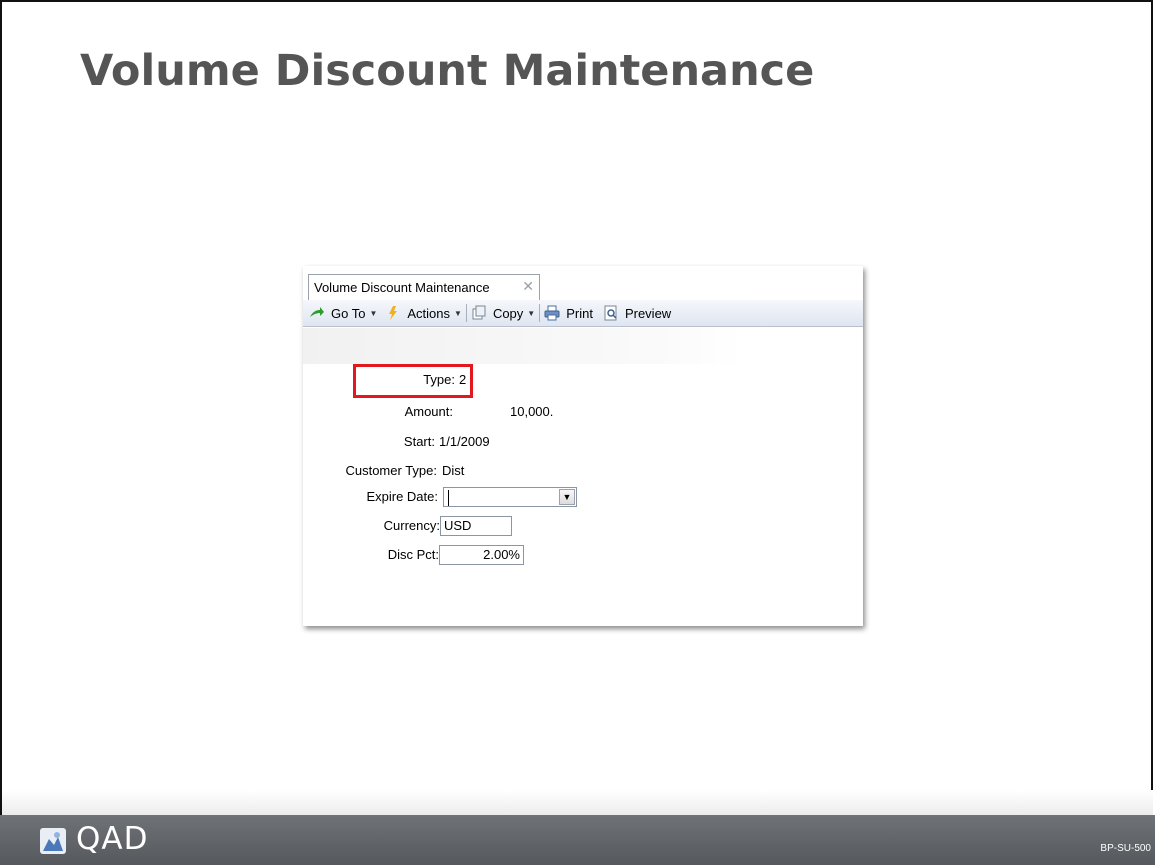 This screenshot has width=1155, height=865. I want to click on footer-logo-text: QAD, so click(112, 839).